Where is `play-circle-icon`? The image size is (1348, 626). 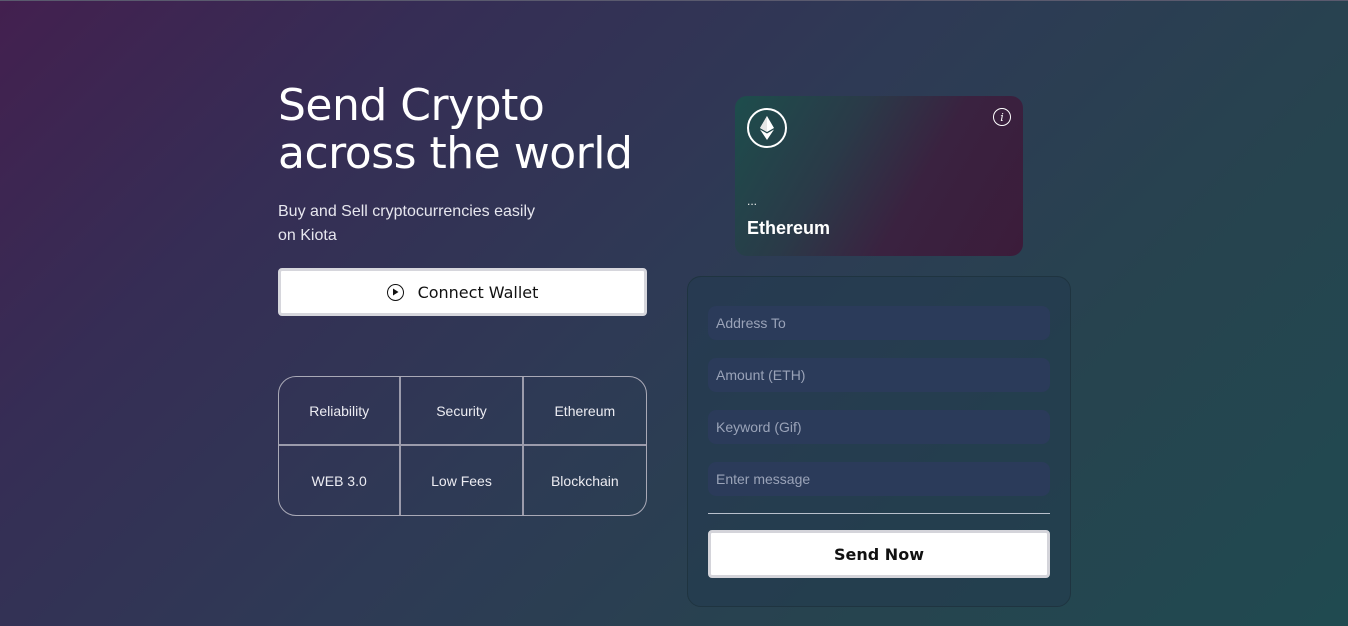
play-circle-icon is located at coordinates (395, 292).